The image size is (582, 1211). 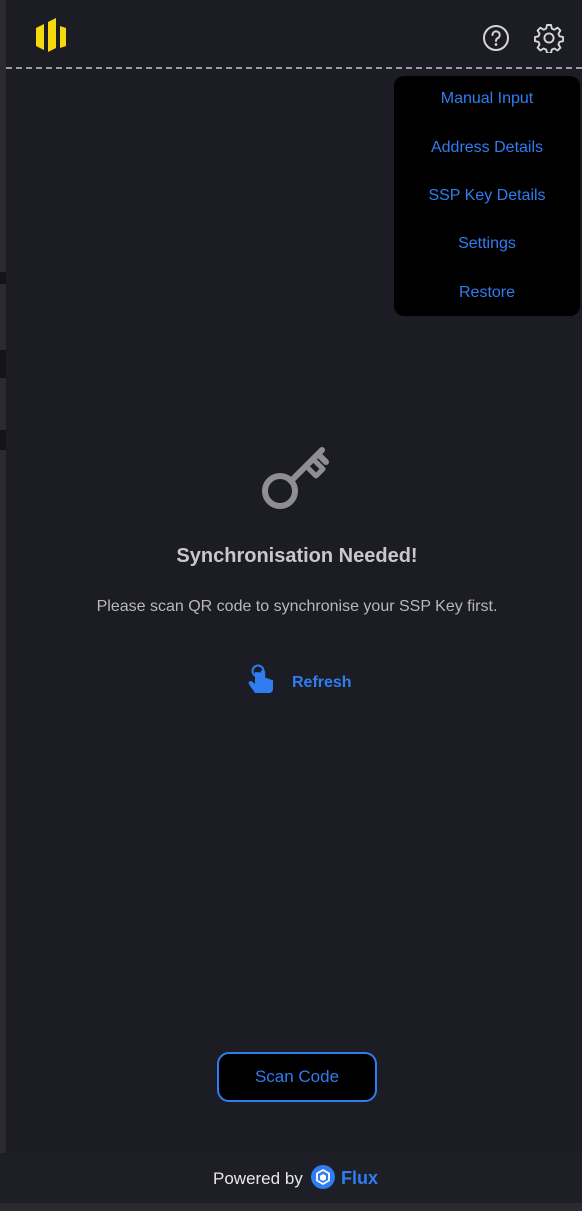 What do you see at coordinates (487, 293) in the screenshot?
I see `menu-item-restore: Restore` at bounding box center [487, 293].